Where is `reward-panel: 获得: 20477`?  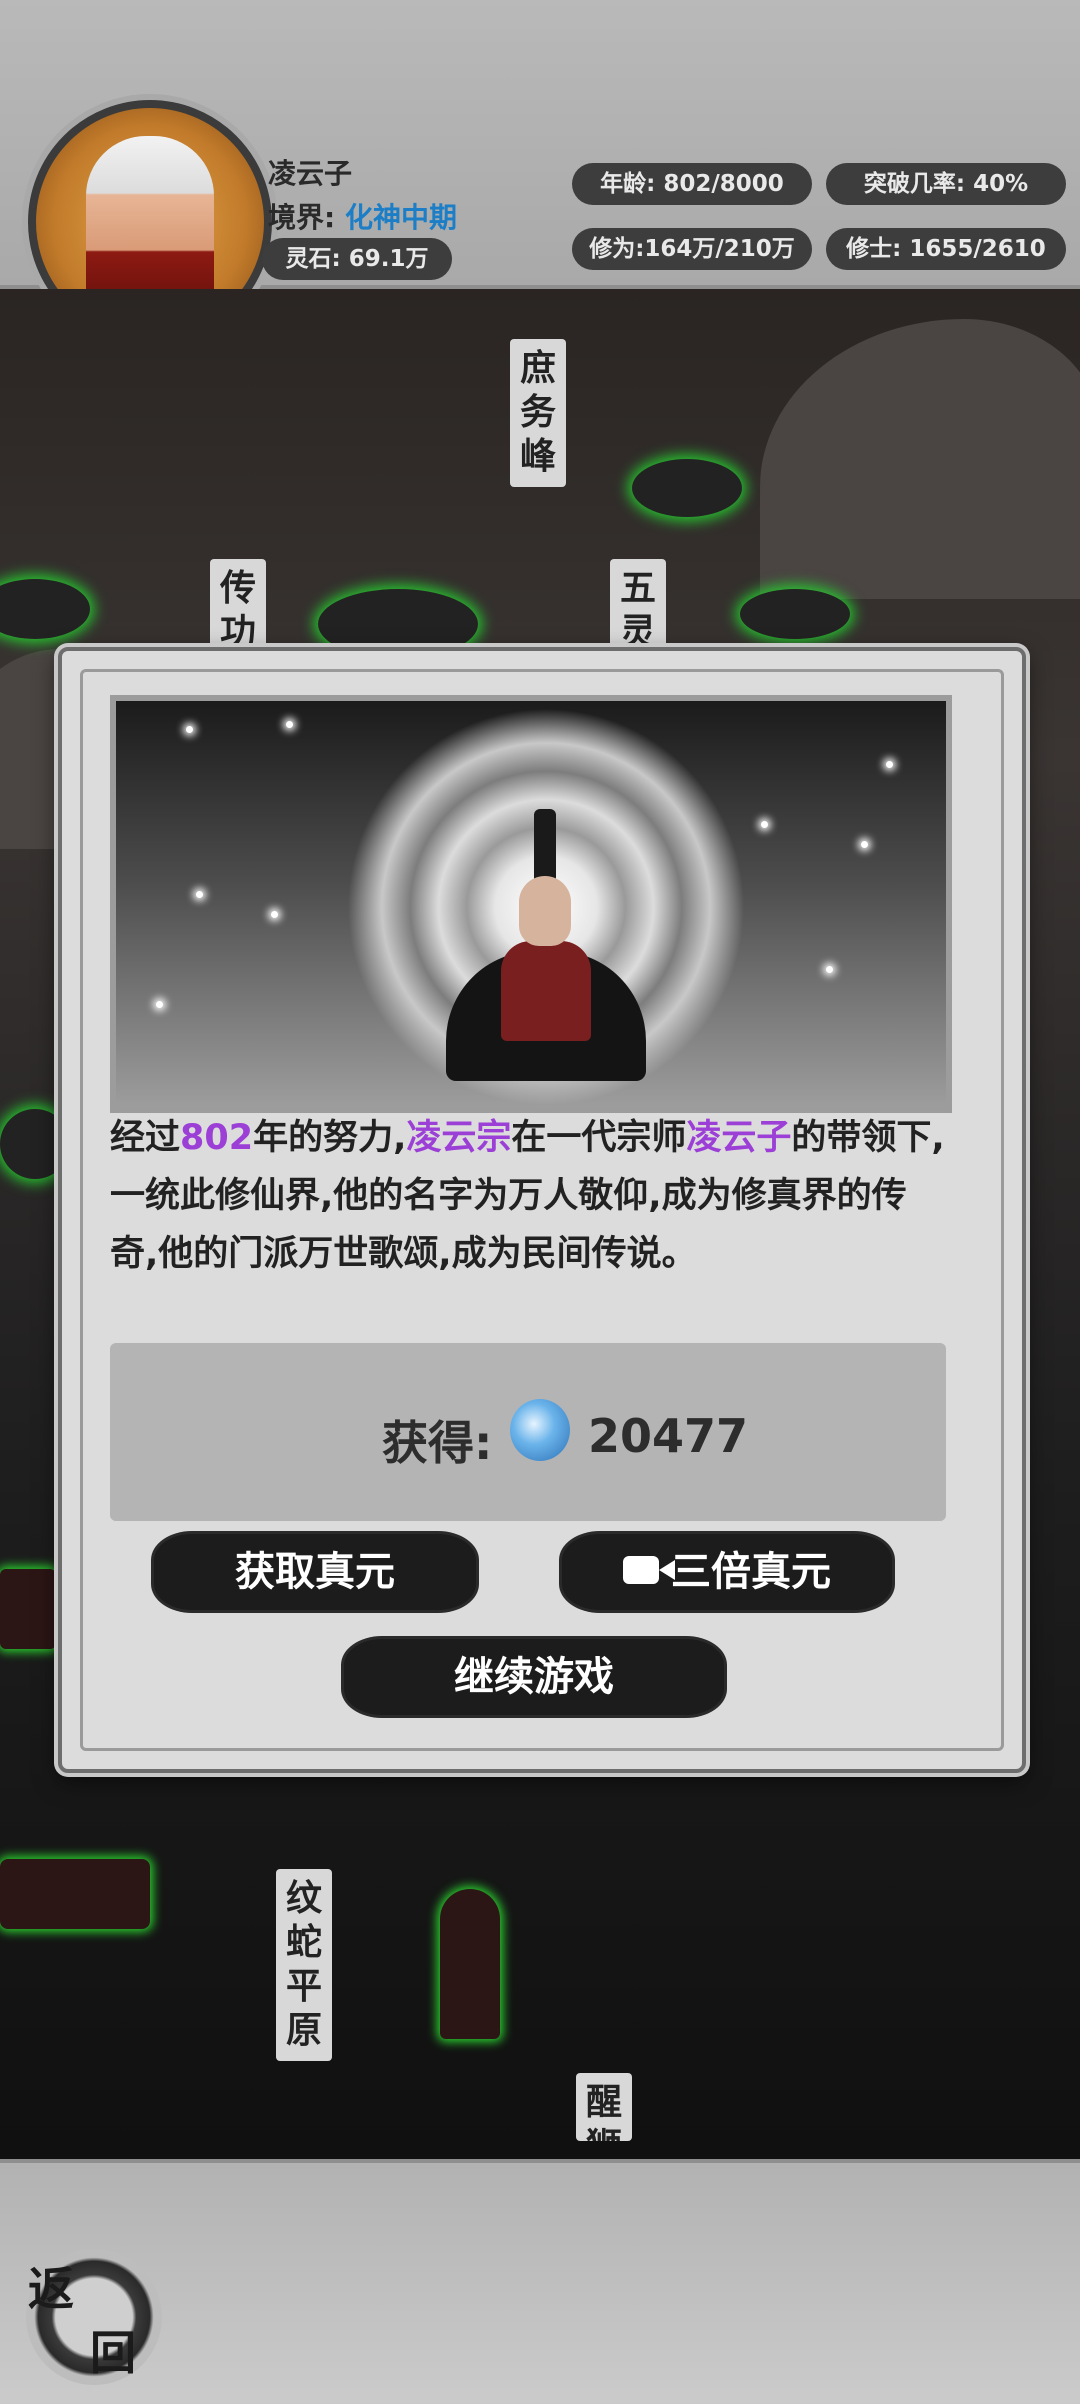 reward-panel: 获得: 20477 is located at coordinates (528, 1432).